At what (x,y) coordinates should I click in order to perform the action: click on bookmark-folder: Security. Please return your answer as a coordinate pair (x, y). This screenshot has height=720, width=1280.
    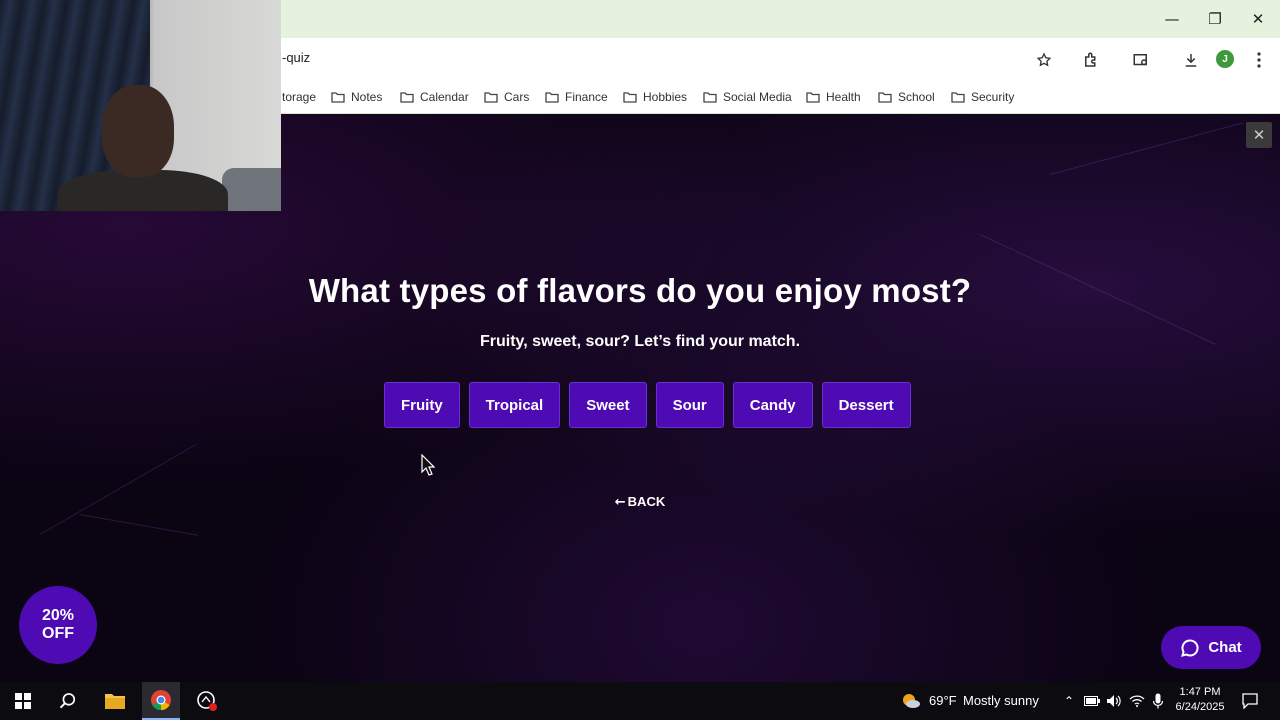
    Looking at the image, I should click on (982, 97).